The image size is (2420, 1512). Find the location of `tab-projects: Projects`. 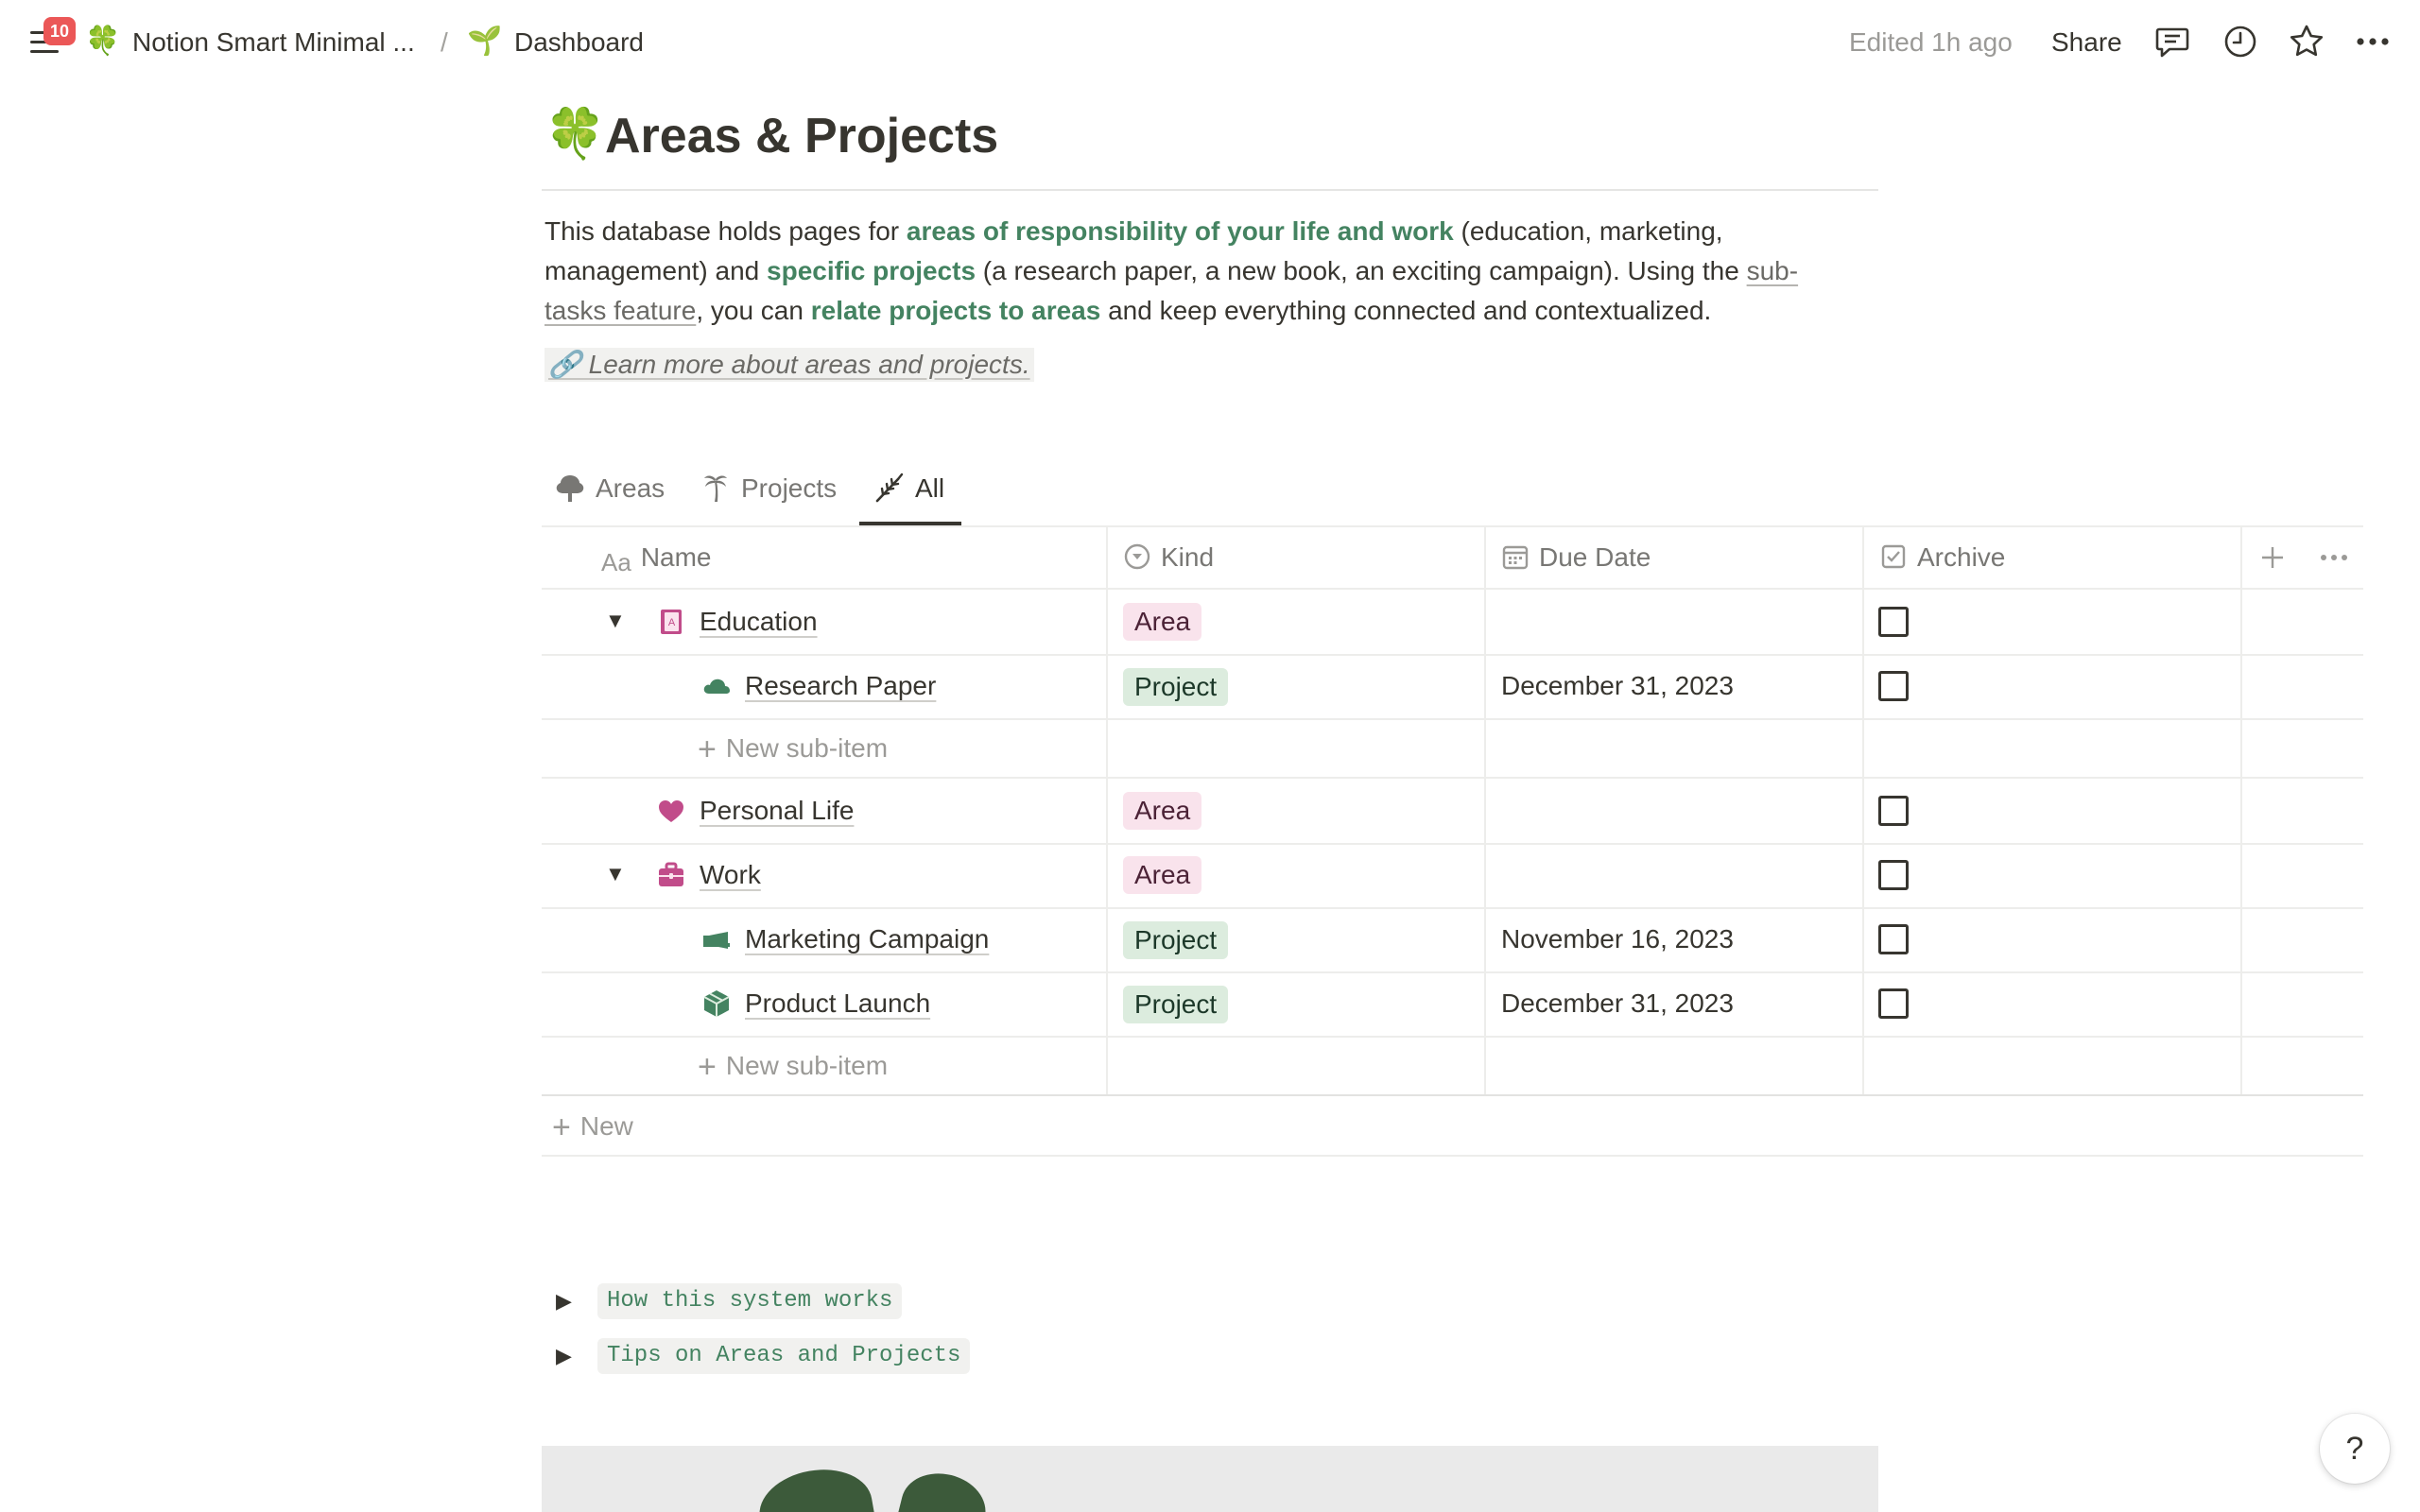

tab-projects: Projects is located at coordinates (768, 488).